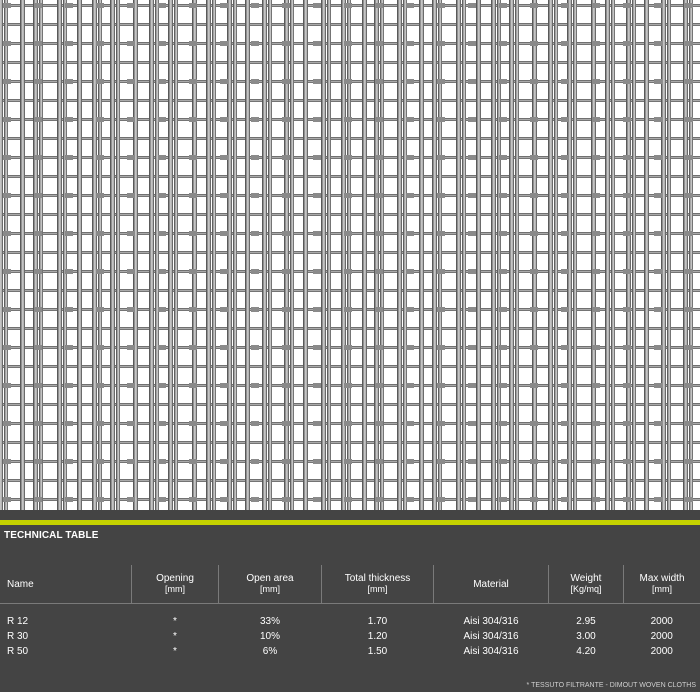  What do you see at coordinates (270, 584) in the screenshot?
I see `column-header-open-area: Open area [mm]` at bounding box center [270, 584].